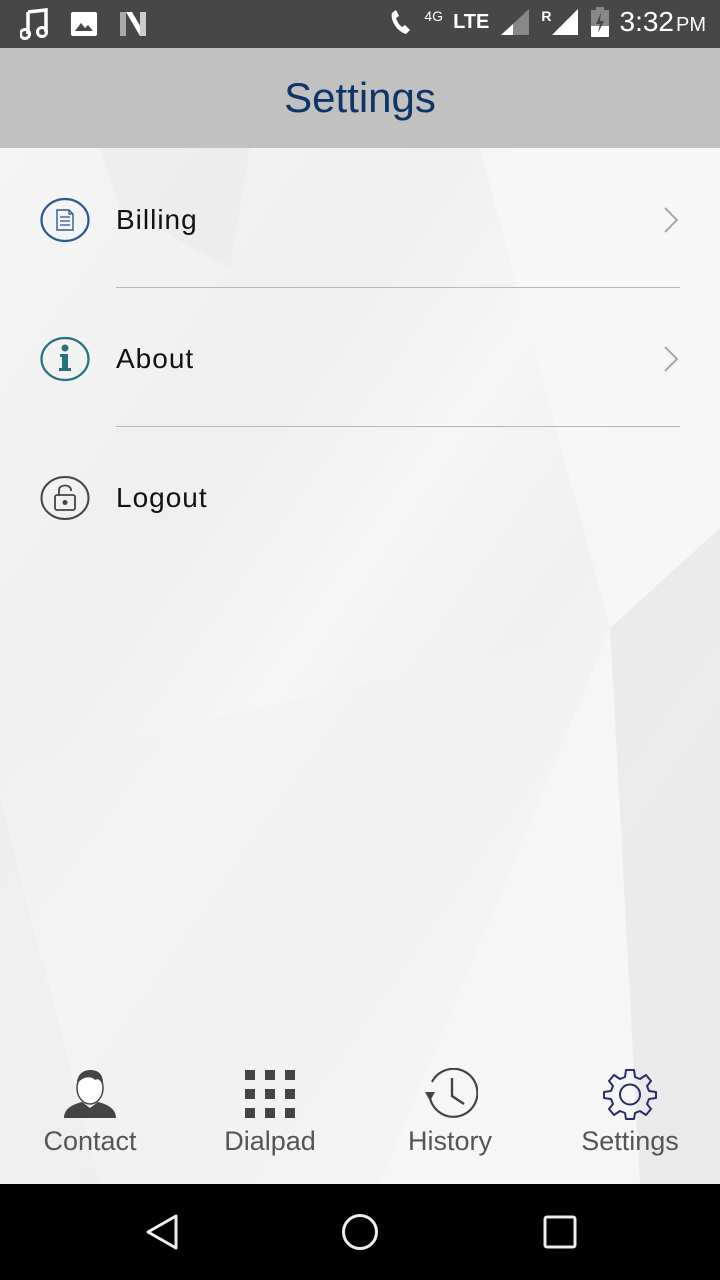 The image size is (720, 1280). Describe the element at coordinates (630, 1141) in the screenshot. I see `nav-label: Settings` at that location.